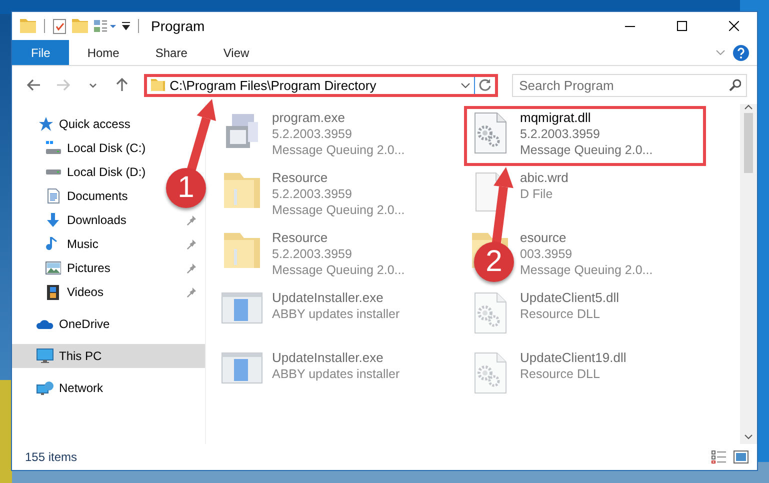 Image resolution: width=769 pixels, height=483 pixels. What do you see at coordinates (734, 26) in the screenshot?
I see `close-button` at bounding box center [734, 26].